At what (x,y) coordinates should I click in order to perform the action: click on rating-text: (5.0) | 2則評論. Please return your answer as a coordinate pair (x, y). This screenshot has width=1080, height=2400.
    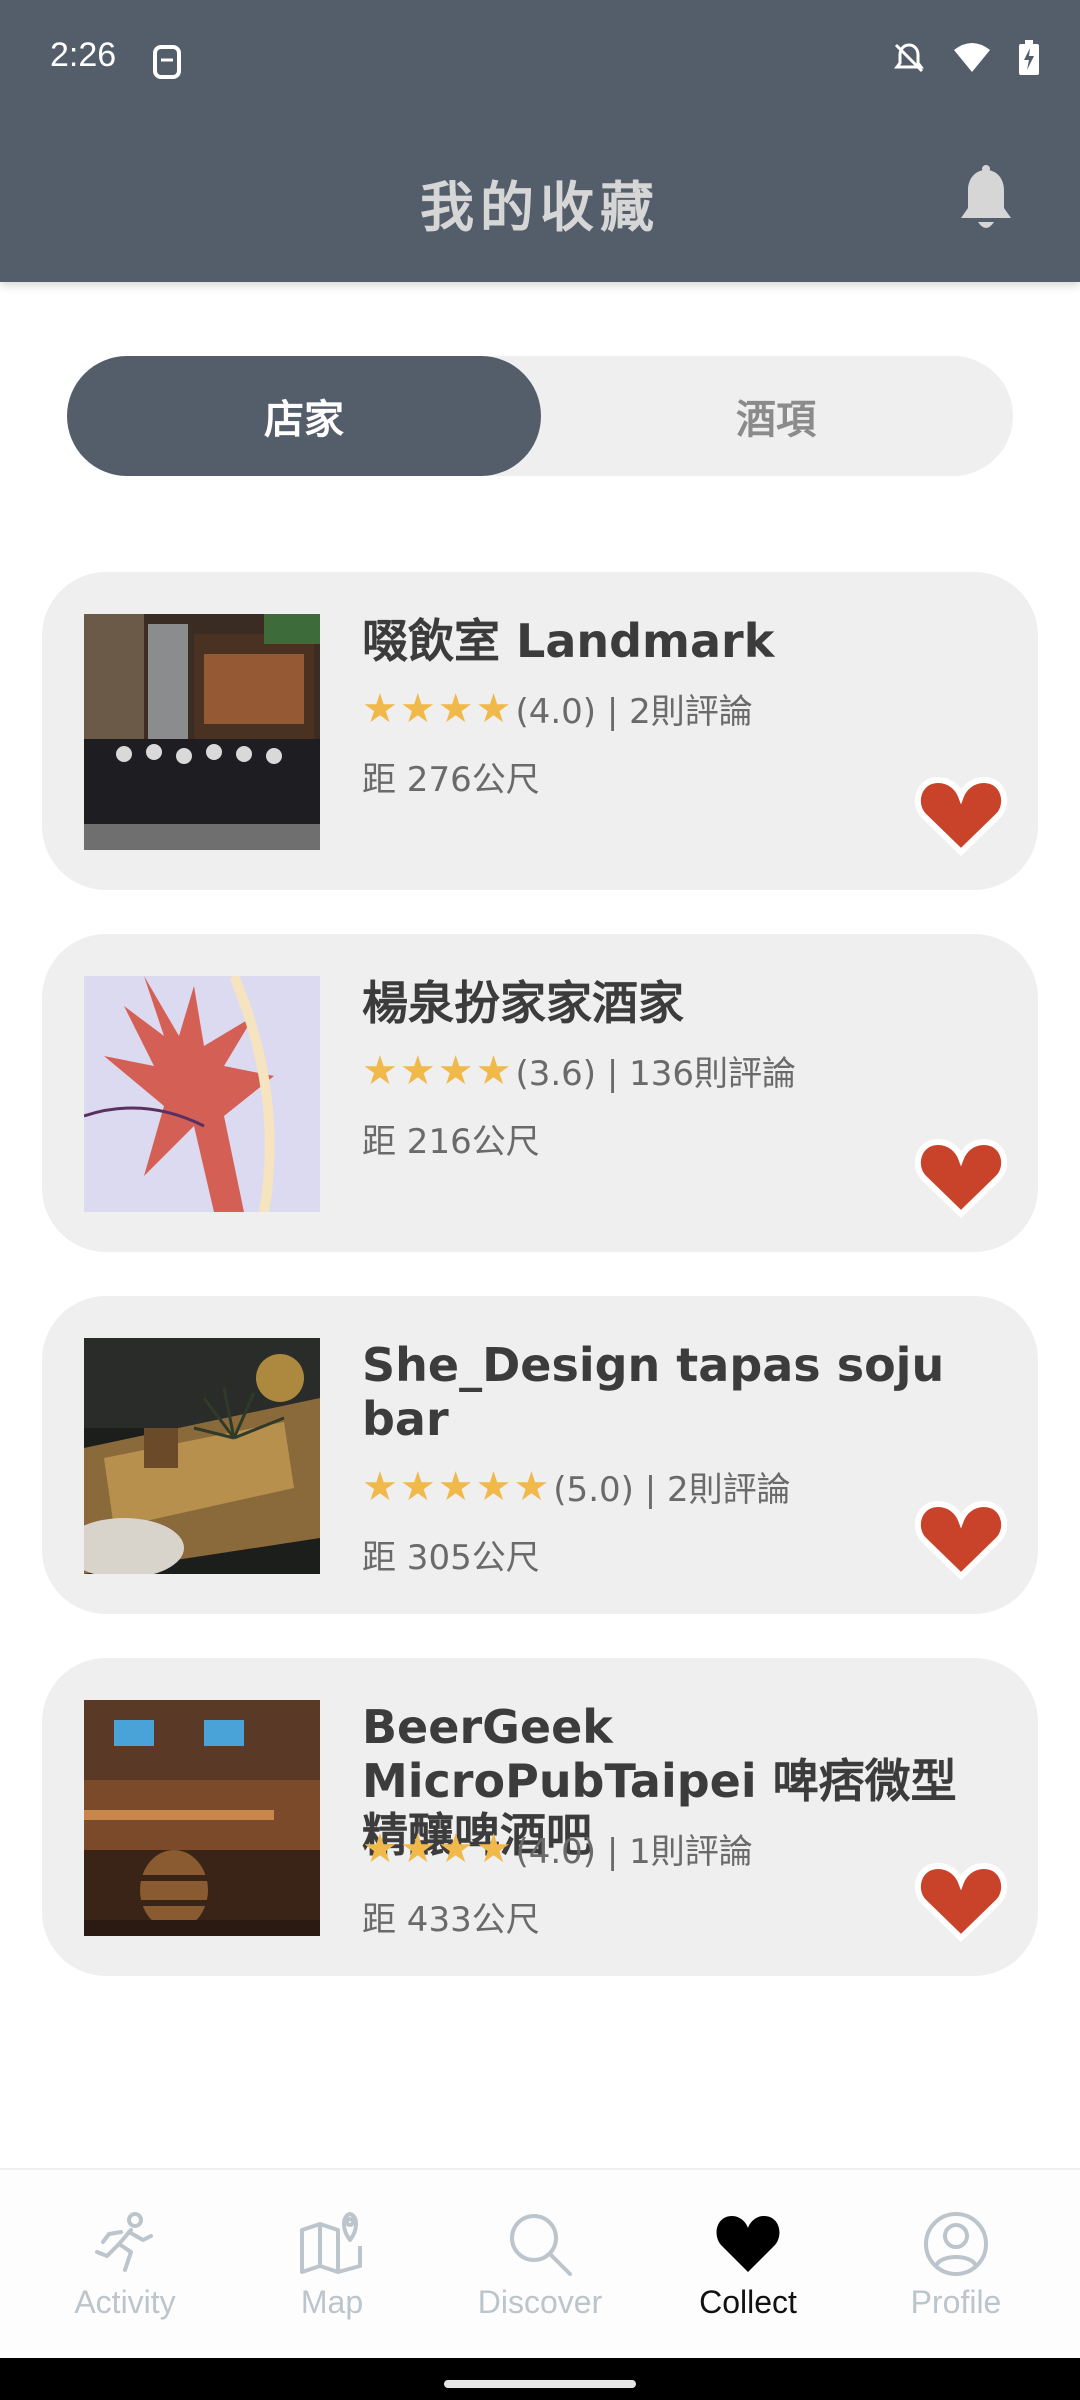
    Looking at the image, I should click on (672, 1490).